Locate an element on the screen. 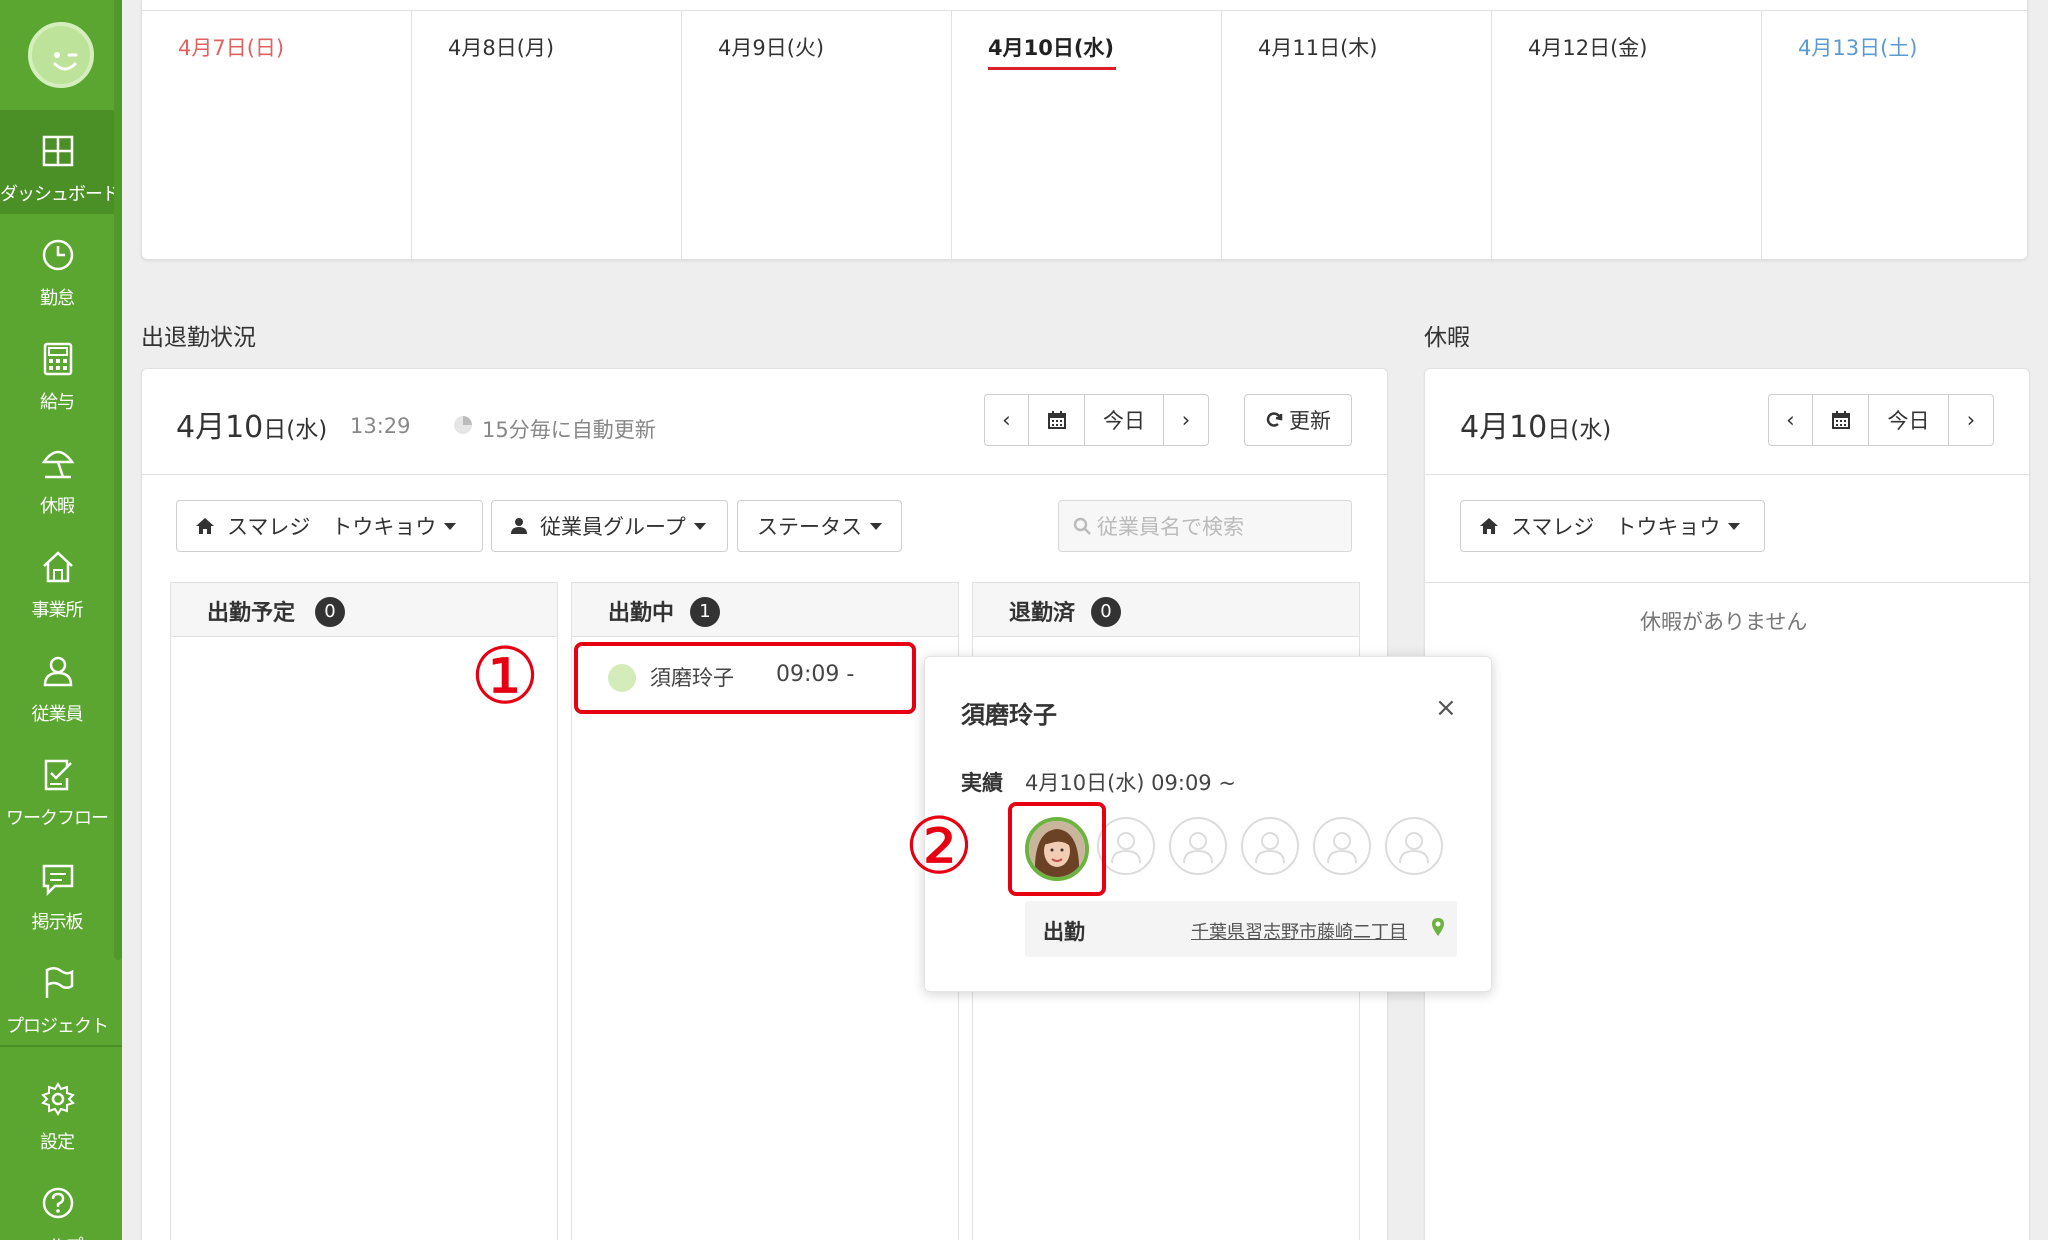  record-label: 実績 is located at coordinates (982, 783).